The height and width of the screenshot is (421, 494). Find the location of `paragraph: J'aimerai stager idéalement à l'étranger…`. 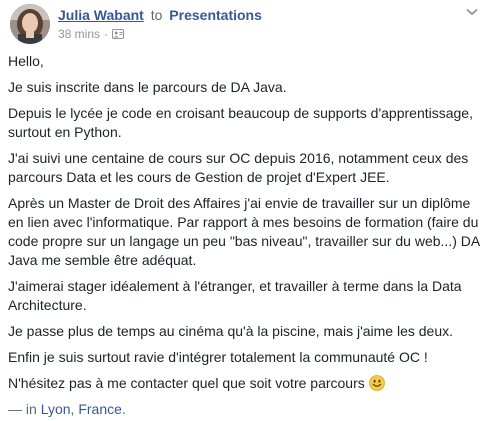

paragraph: J'aimerai stager idéalement à l'étranger… is located at coordinates (235, 295).